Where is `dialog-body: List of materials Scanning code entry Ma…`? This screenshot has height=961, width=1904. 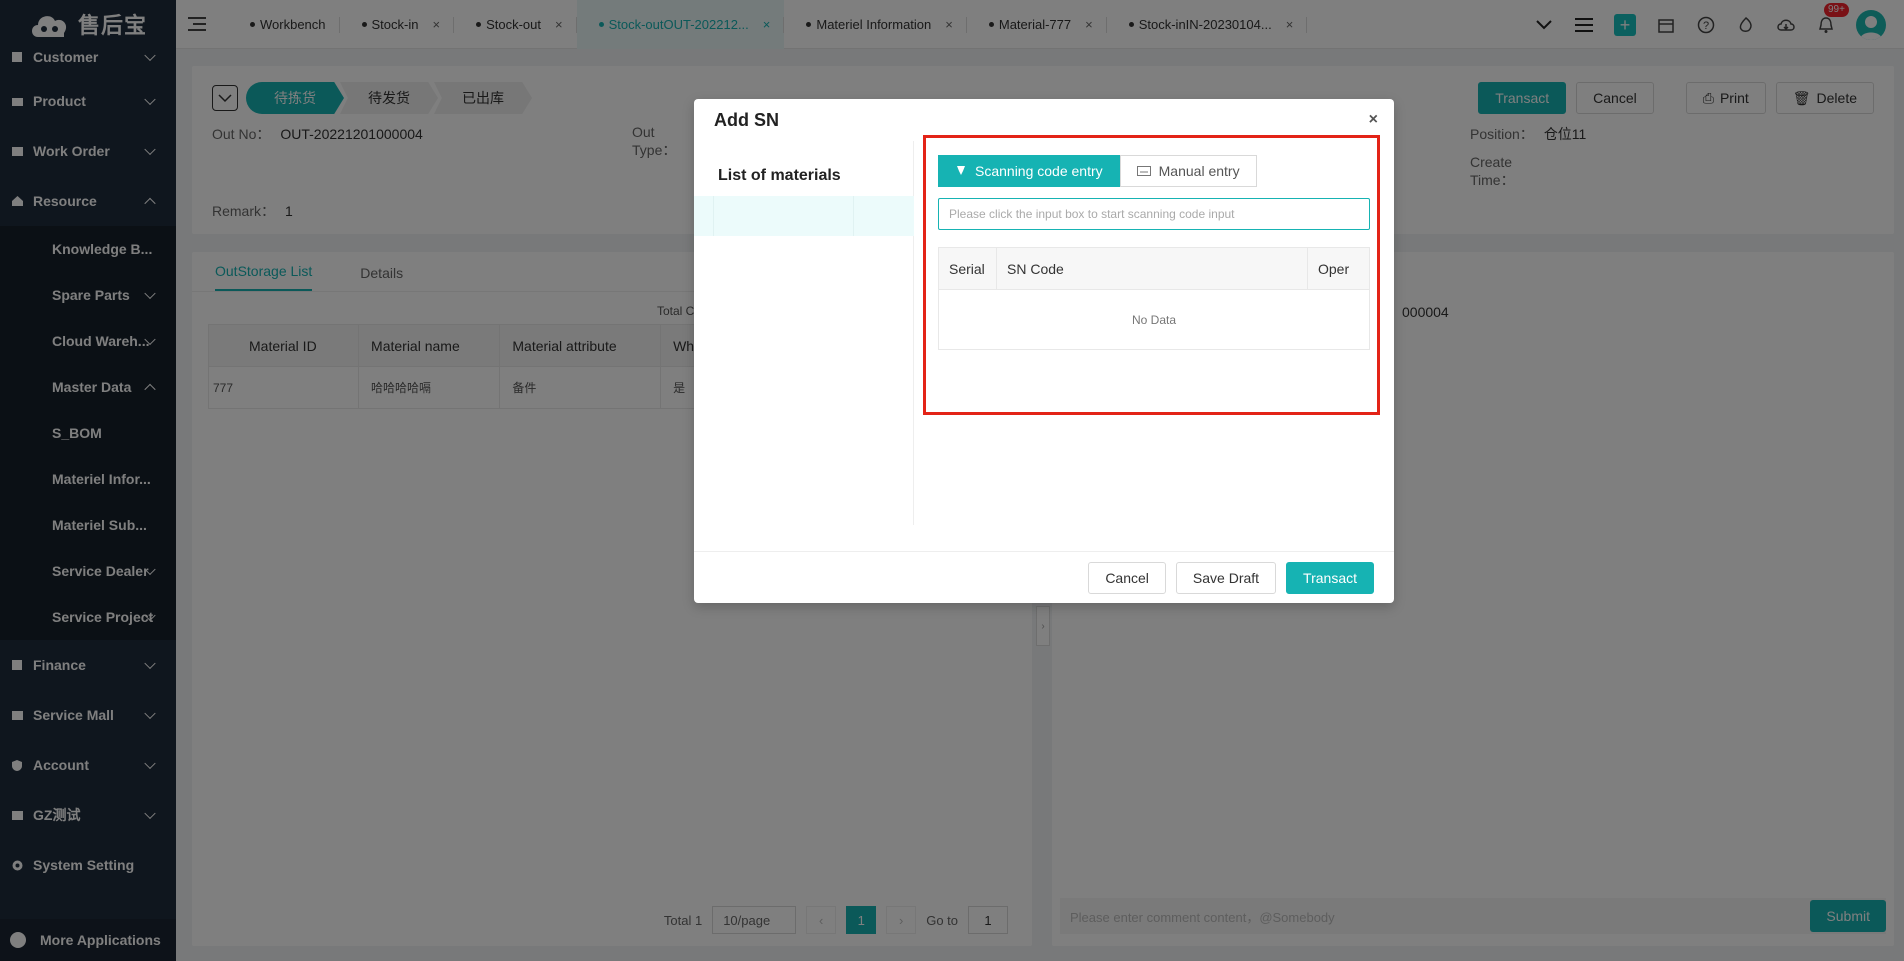 dialog-body: List of materials Scanning code entry Ma… is located at coordinates (1044, 333).